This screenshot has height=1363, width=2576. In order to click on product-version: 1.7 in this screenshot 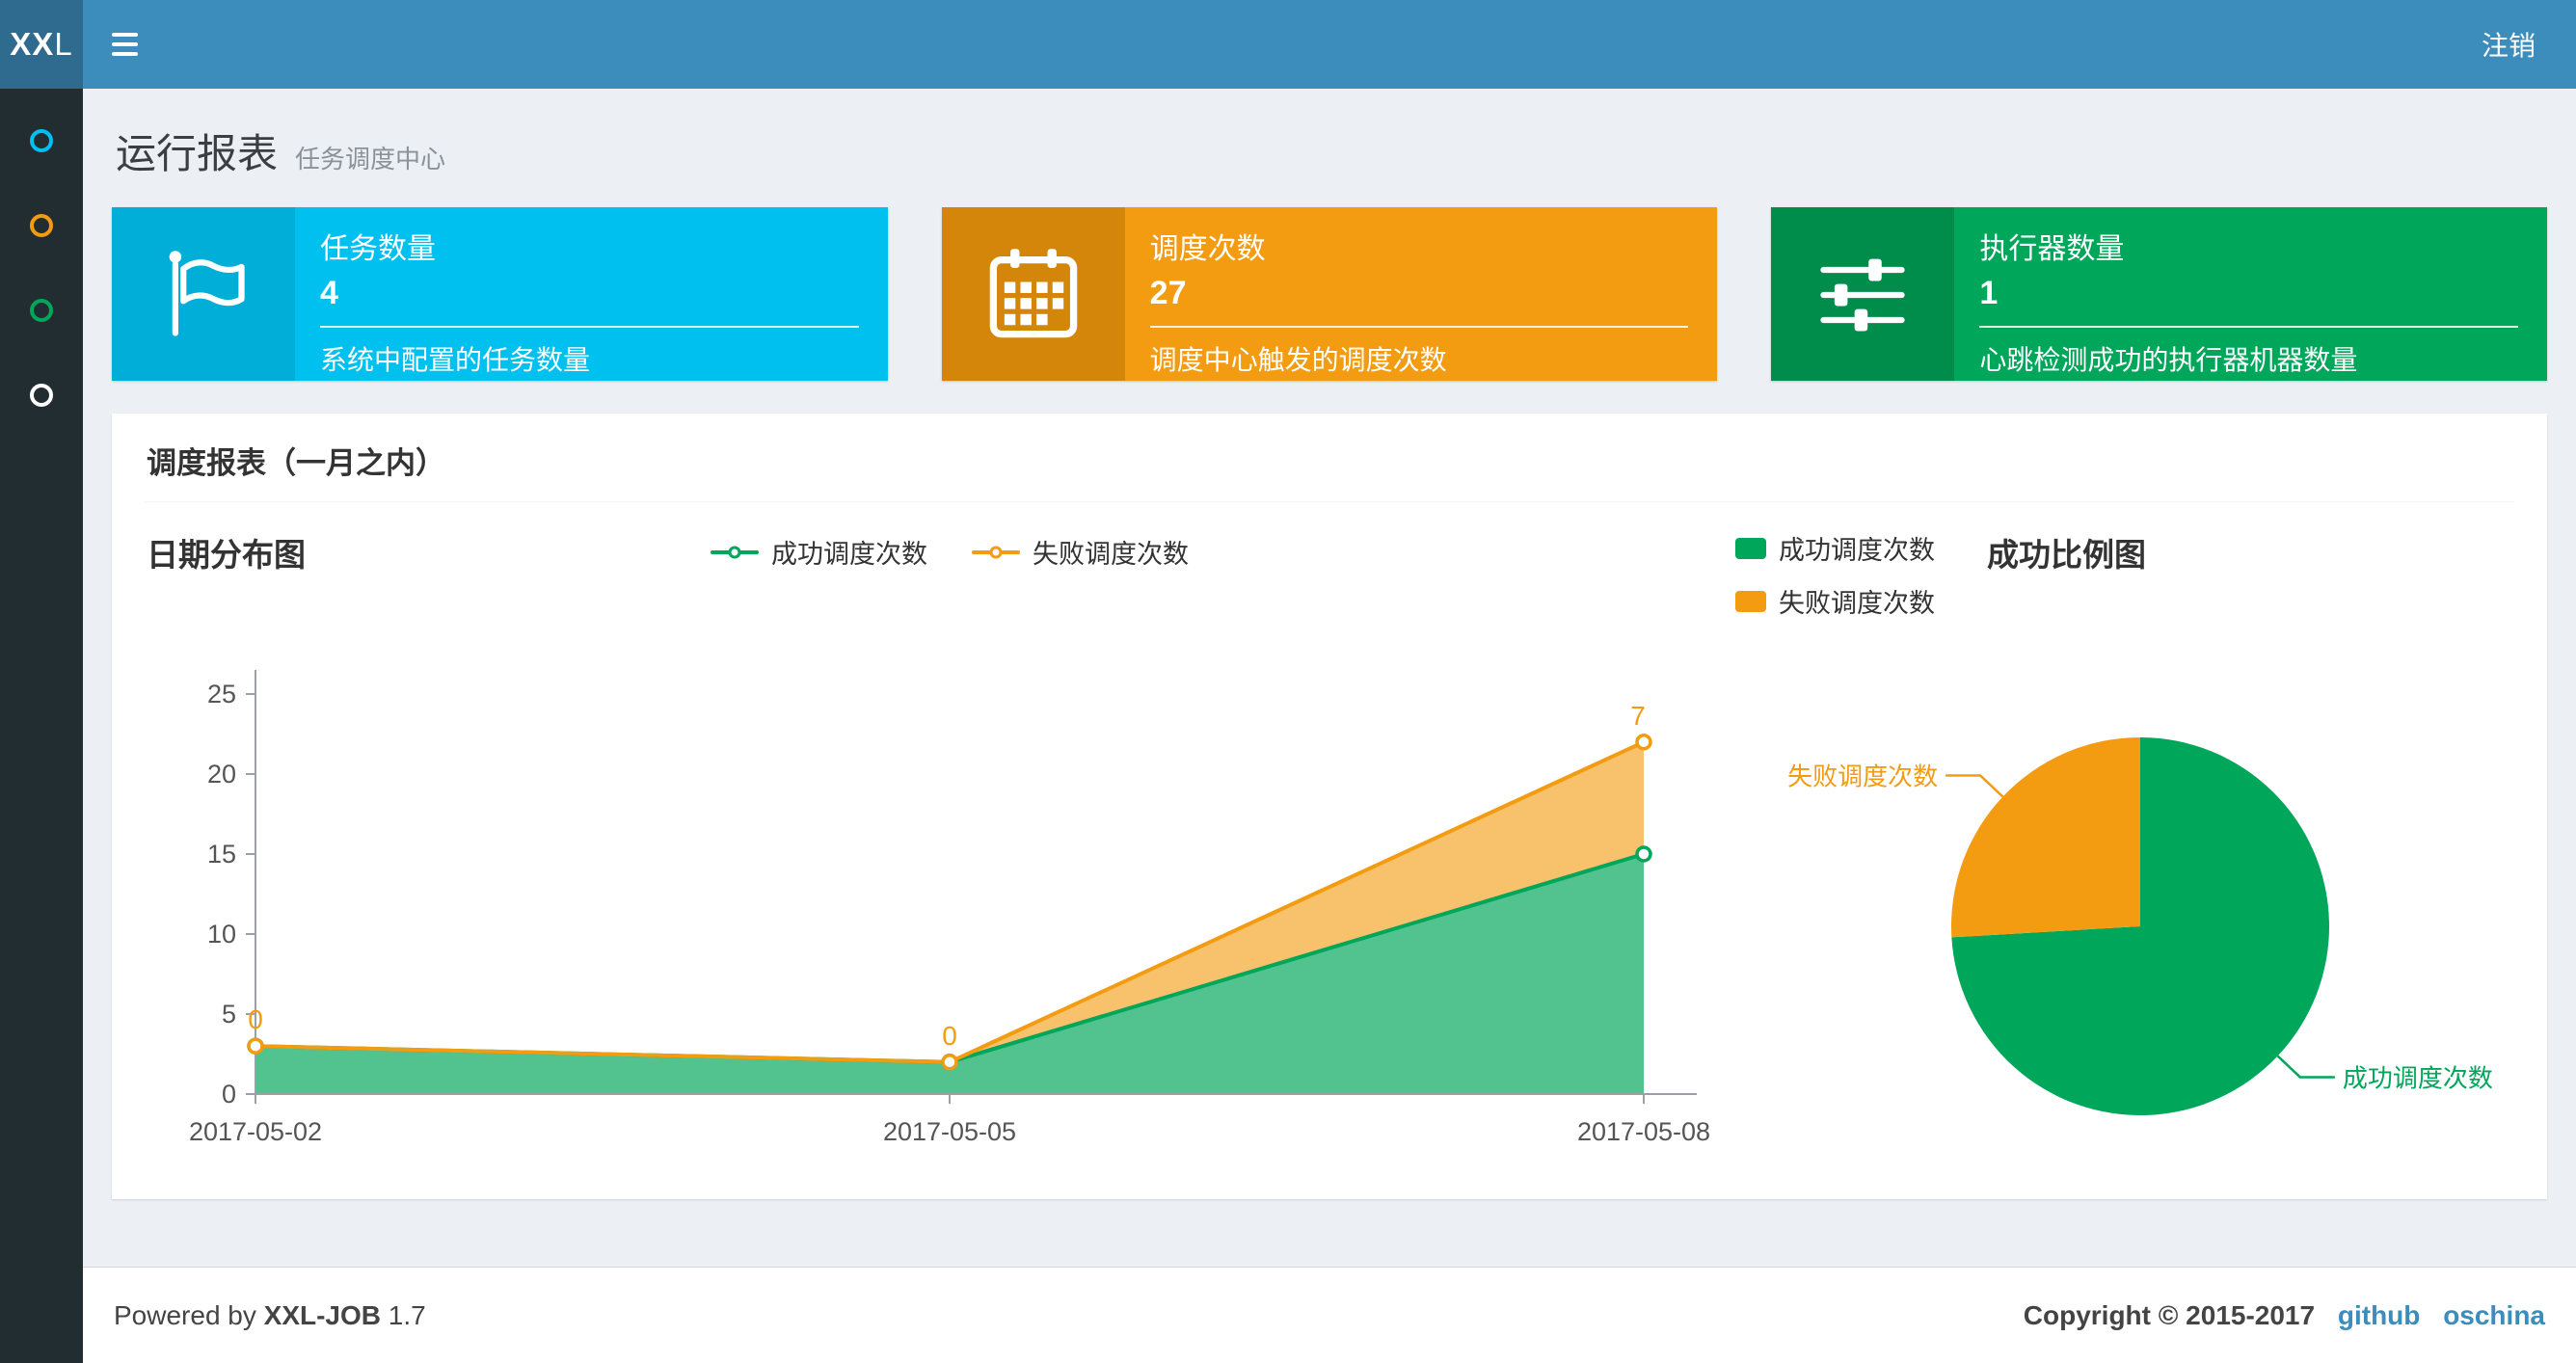, I will do `click(407, 1314)`.